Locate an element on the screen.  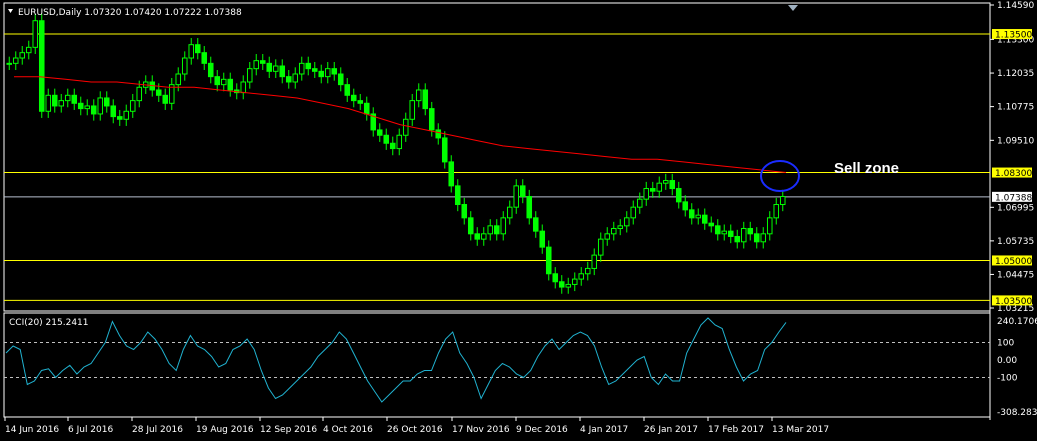
price-tick-label: 1.12035 is located at coordinates (1015, 74).